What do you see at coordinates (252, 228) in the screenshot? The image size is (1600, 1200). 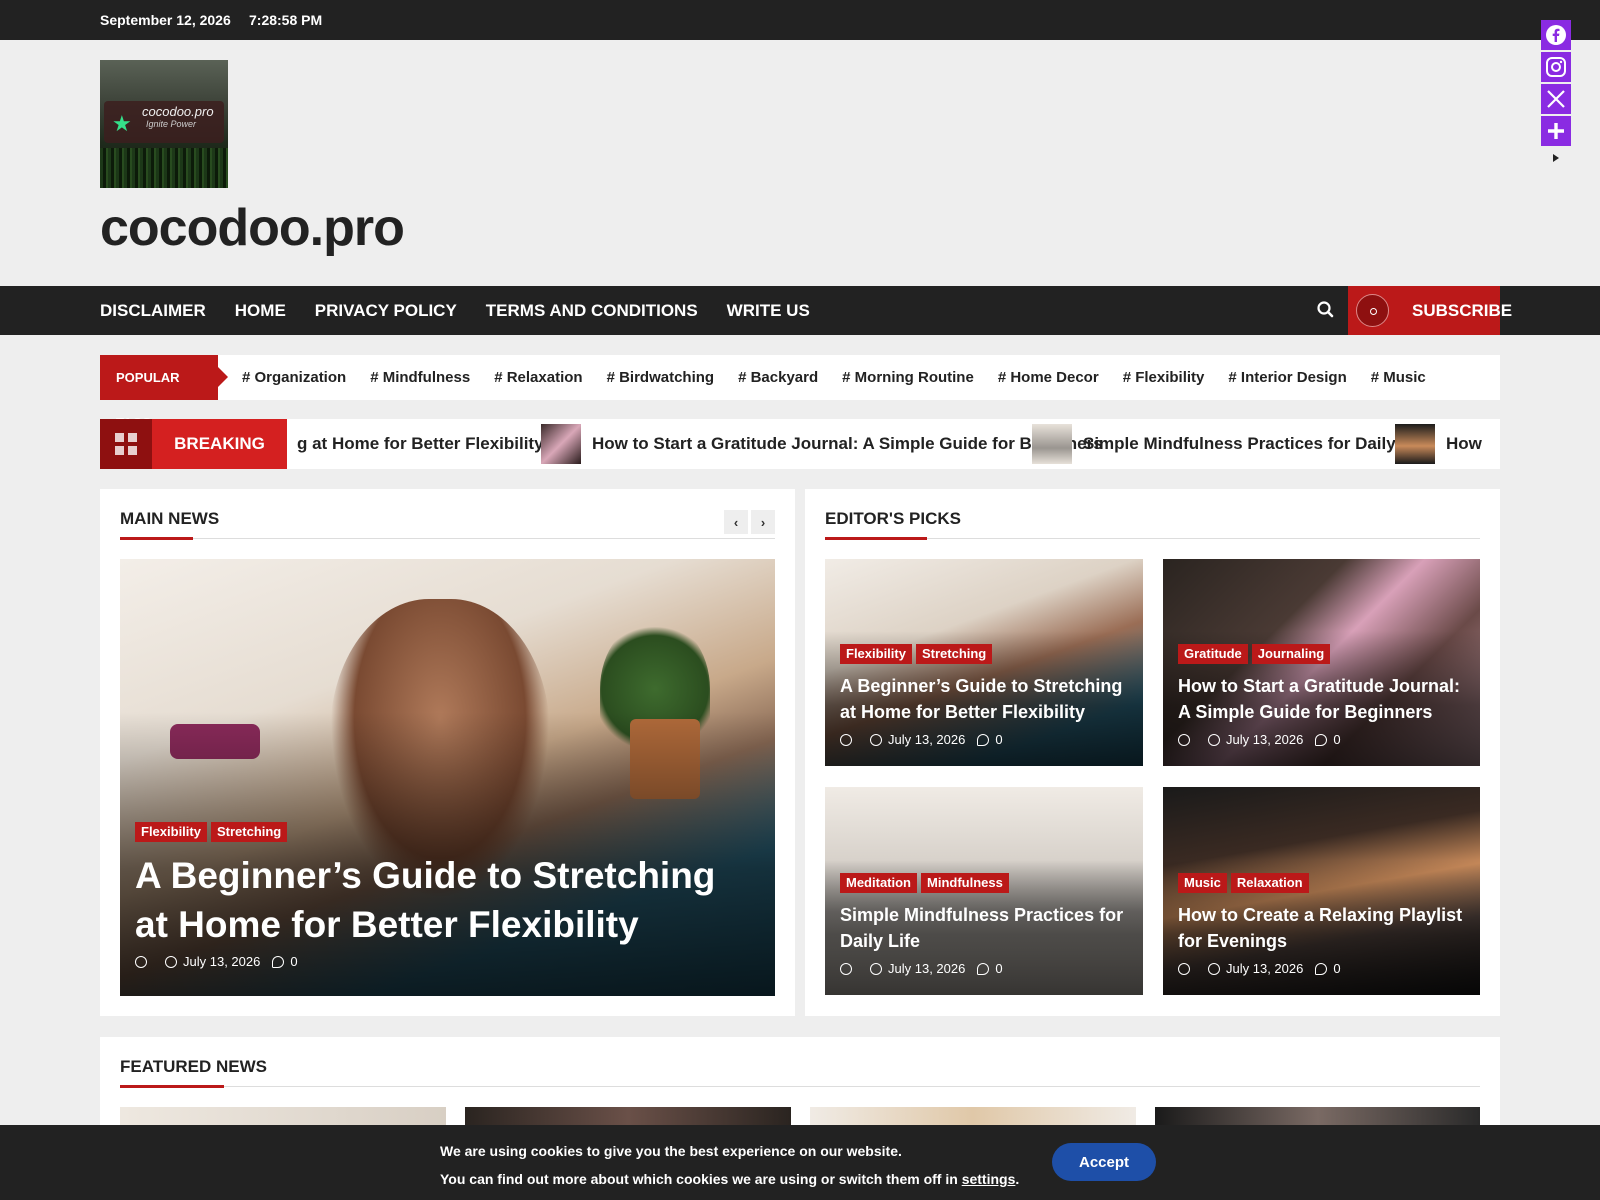 I see `site-title: cocodoo.pro` at bounding box center [252, 228].